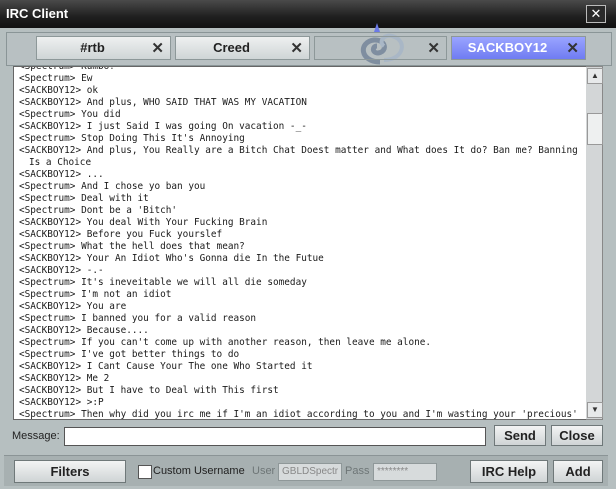  I want to click on message-input, so click(275, 436).